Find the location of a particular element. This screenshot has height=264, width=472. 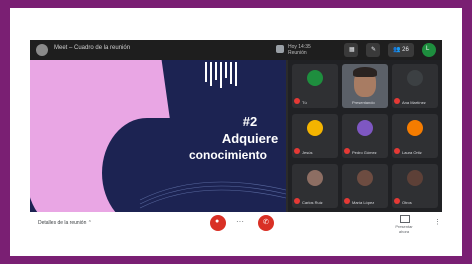

participant-tile: Tú is located at coordinates (315, 86).